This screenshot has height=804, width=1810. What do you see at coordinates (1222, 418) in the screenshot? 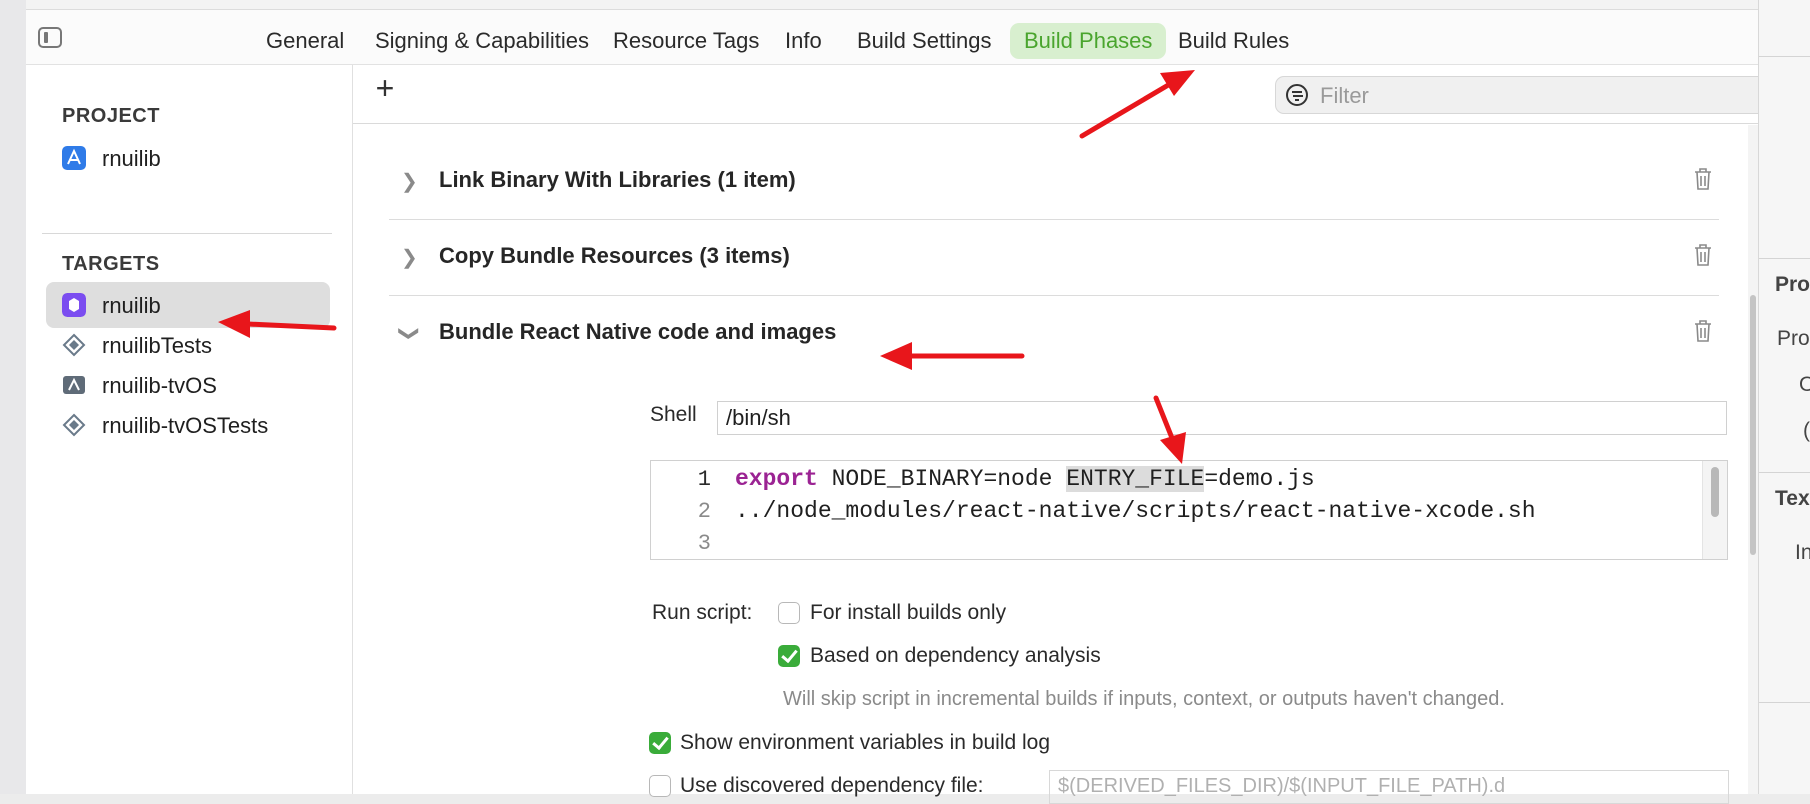
I see `shell-field: /bin/sh` at bounding box center [1222, 418].